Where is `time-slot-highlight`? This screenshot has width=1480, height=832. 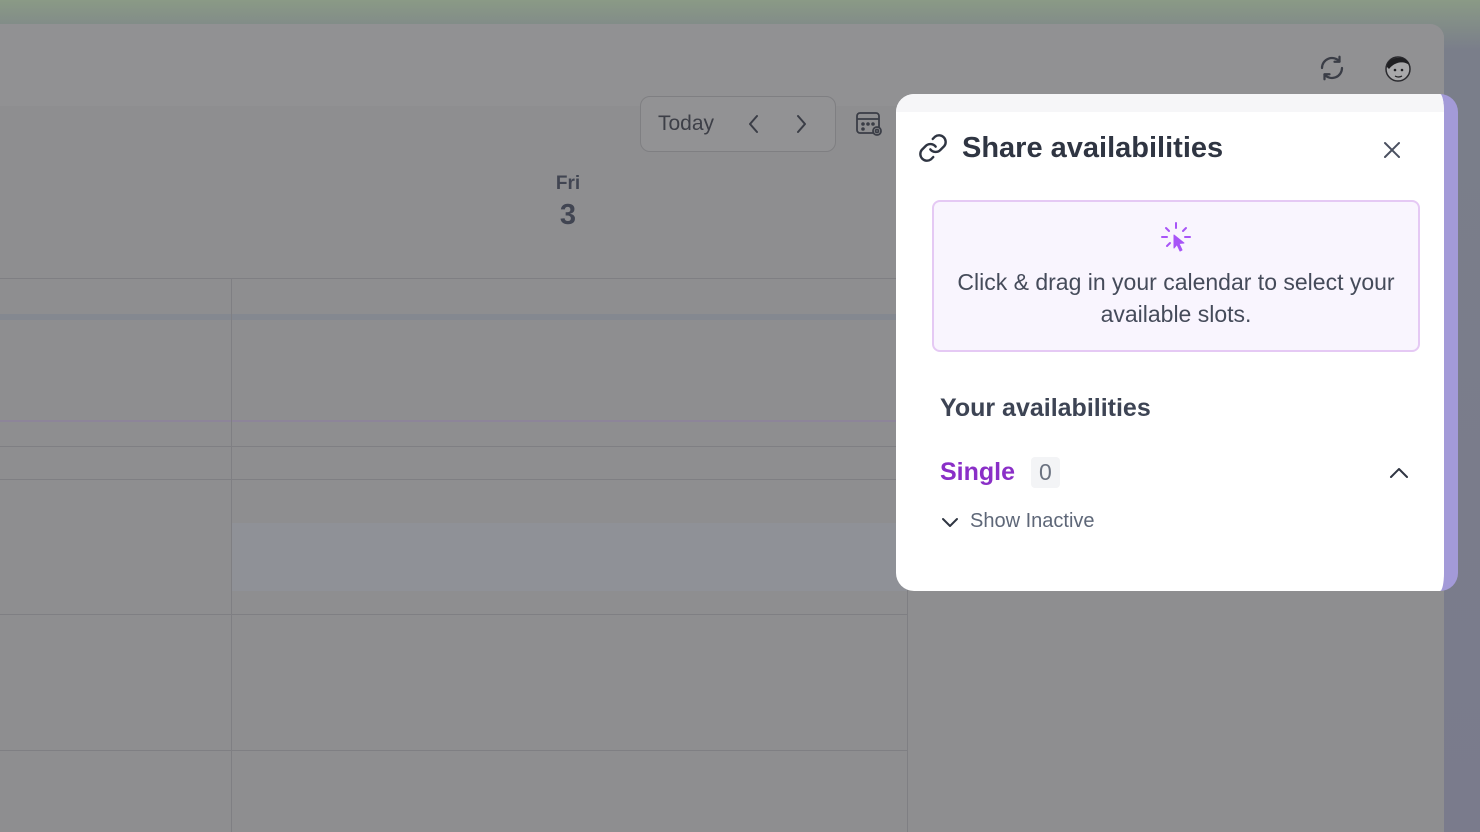
time-slot-highlight is located at coordinates (570, 557).